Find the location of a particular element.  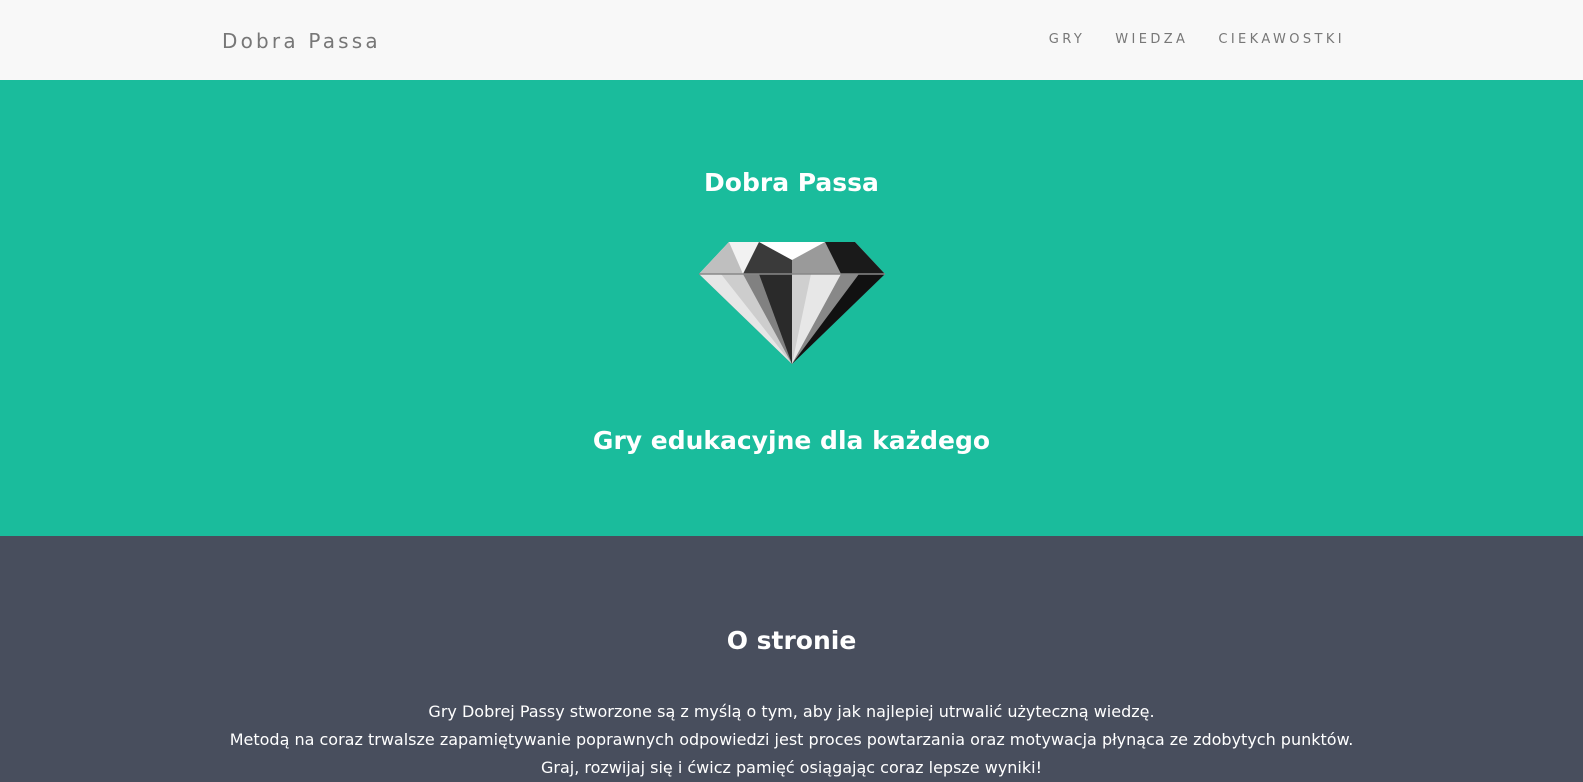

nav-link-ciekawostki: CIEKAWOSTKI is located at coordinates (1281, 39).